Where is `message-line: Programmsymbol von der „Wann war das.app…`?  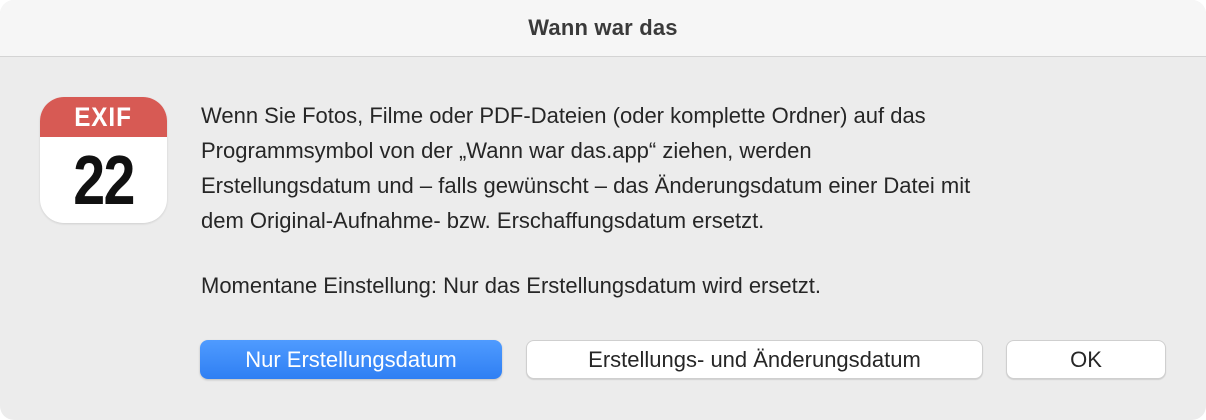 message-line: Programmsymbol von der „Wann war das.app… is located at coordinates (506, 150).